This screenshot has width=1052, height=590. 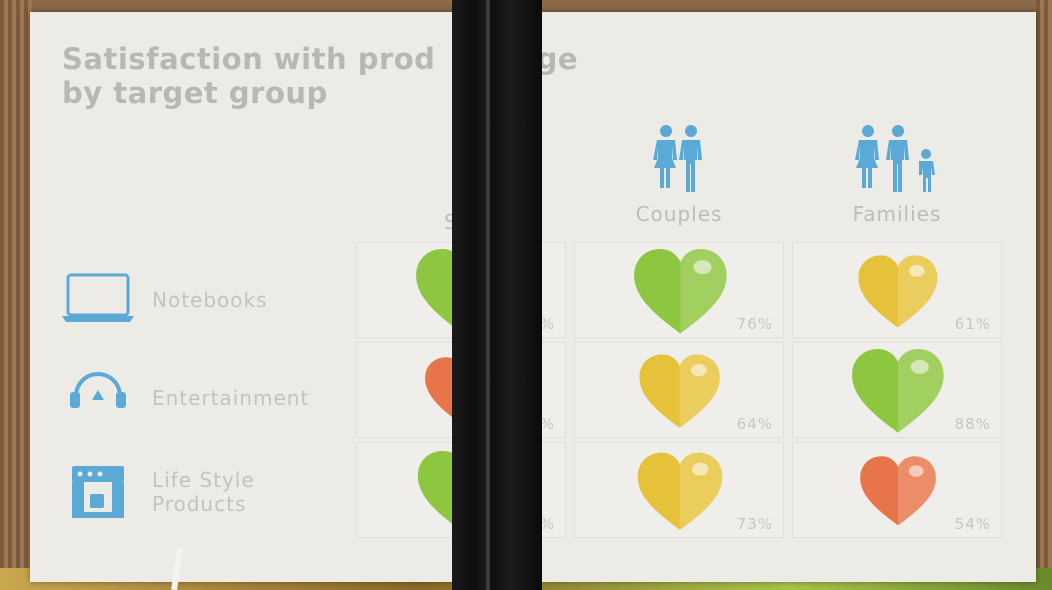 I want to click on row-label-entertainment: Entertainment, so click(x=231, y=398).